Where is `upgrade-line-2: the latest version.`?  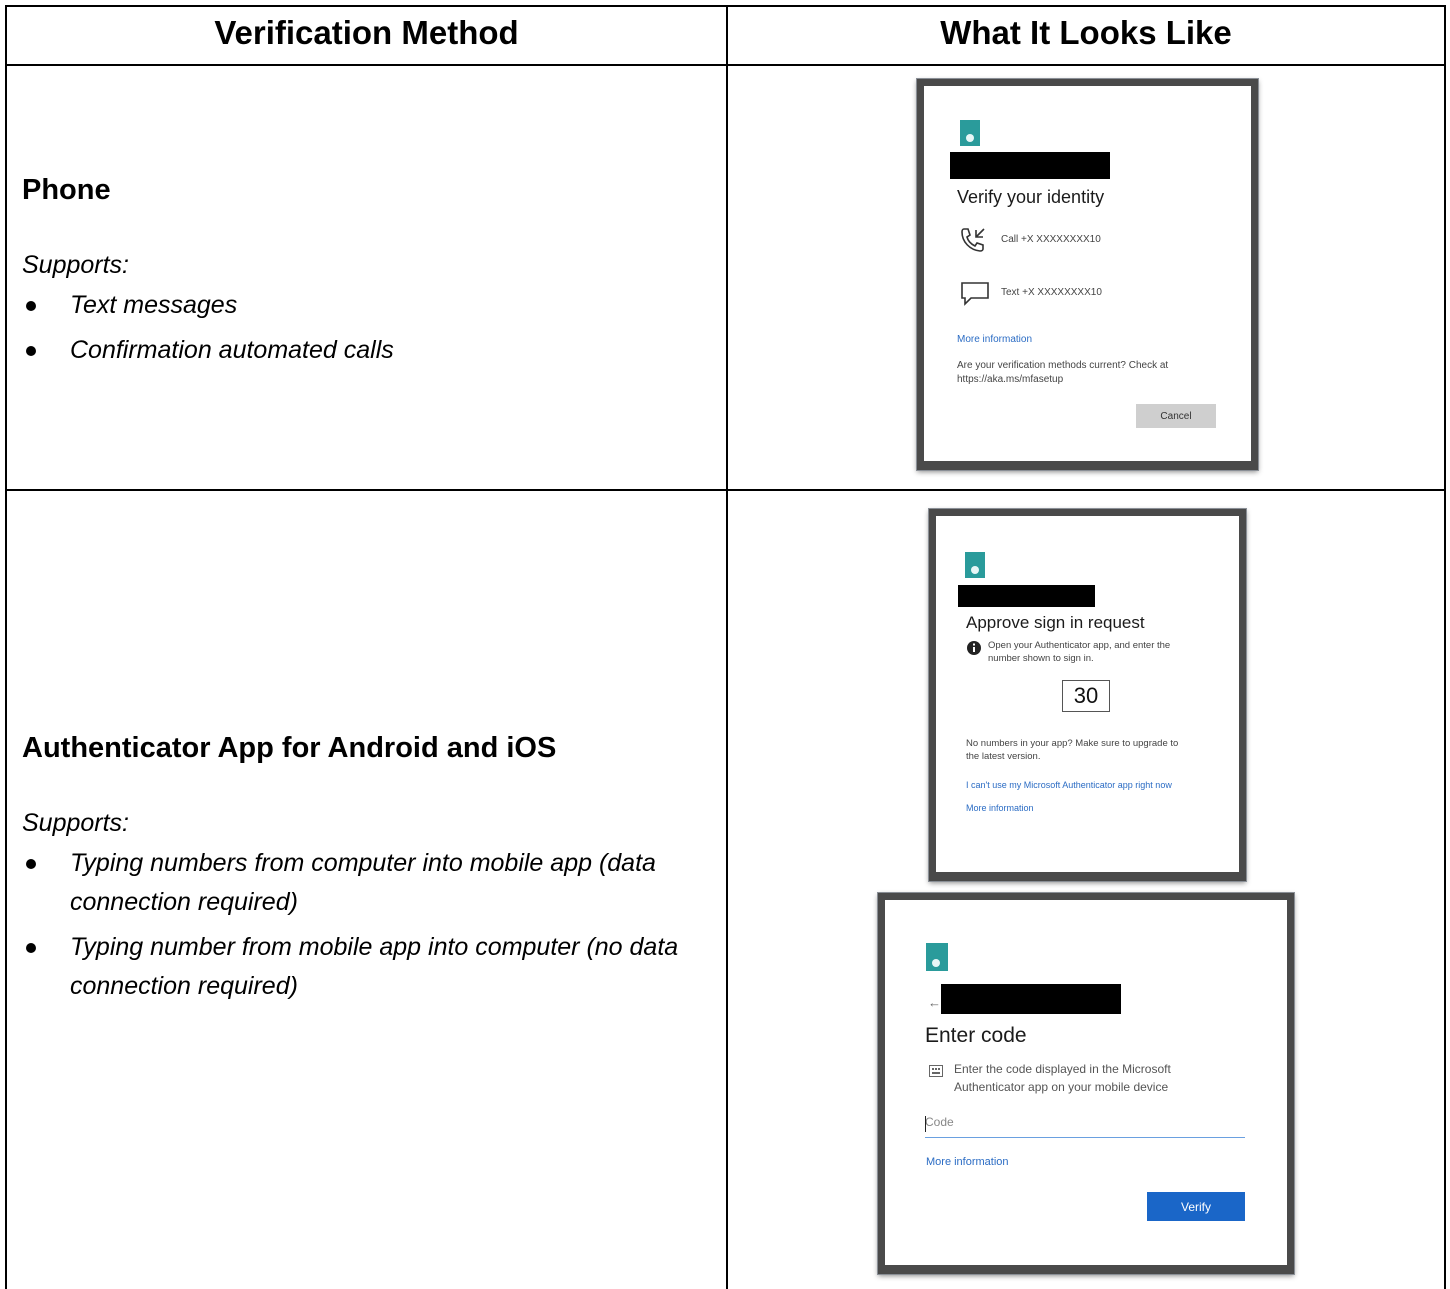 upgrade-line-2: the latest version. is located at coordinates (1003, 756).